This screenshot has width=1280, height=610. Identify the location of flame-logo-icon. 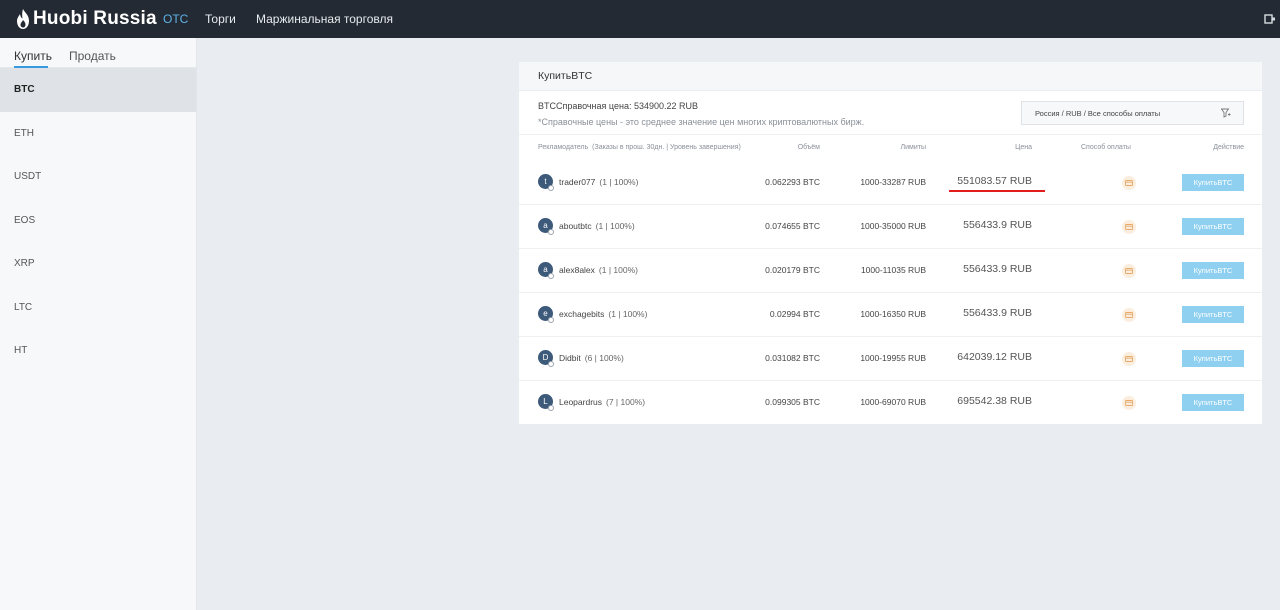
(23, 19).